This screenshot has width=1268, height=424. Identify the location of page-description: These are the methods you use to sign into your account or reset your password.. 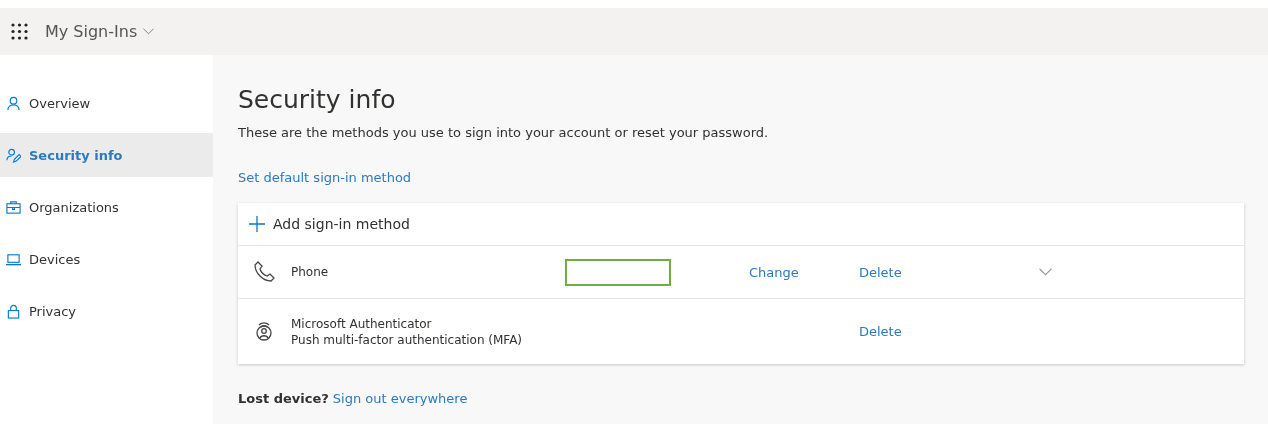
(504, 132).